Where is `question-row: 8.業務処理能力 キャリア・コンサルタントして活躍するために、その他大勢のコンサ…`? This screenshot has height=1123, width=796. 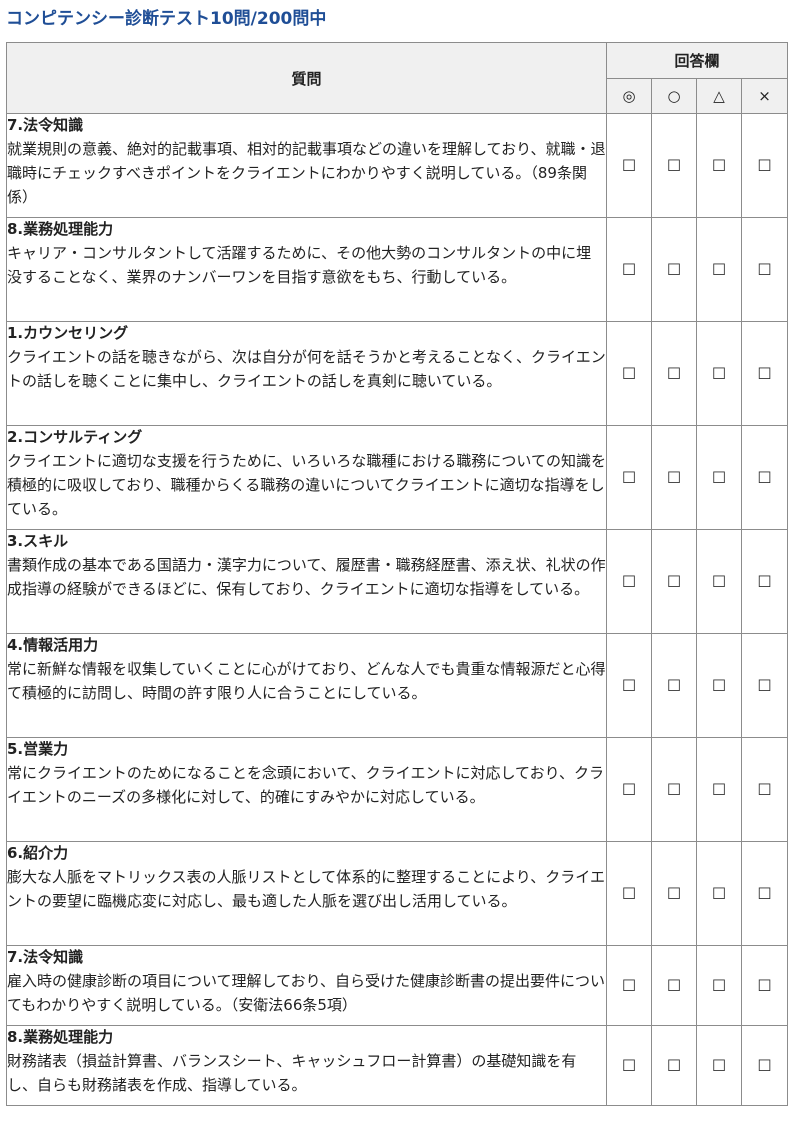 question-row: 8.業務処理能力 キャリア・コンサルタントして活躍するために、その他大勢のコンサ… is located at coordinates (397, 269).